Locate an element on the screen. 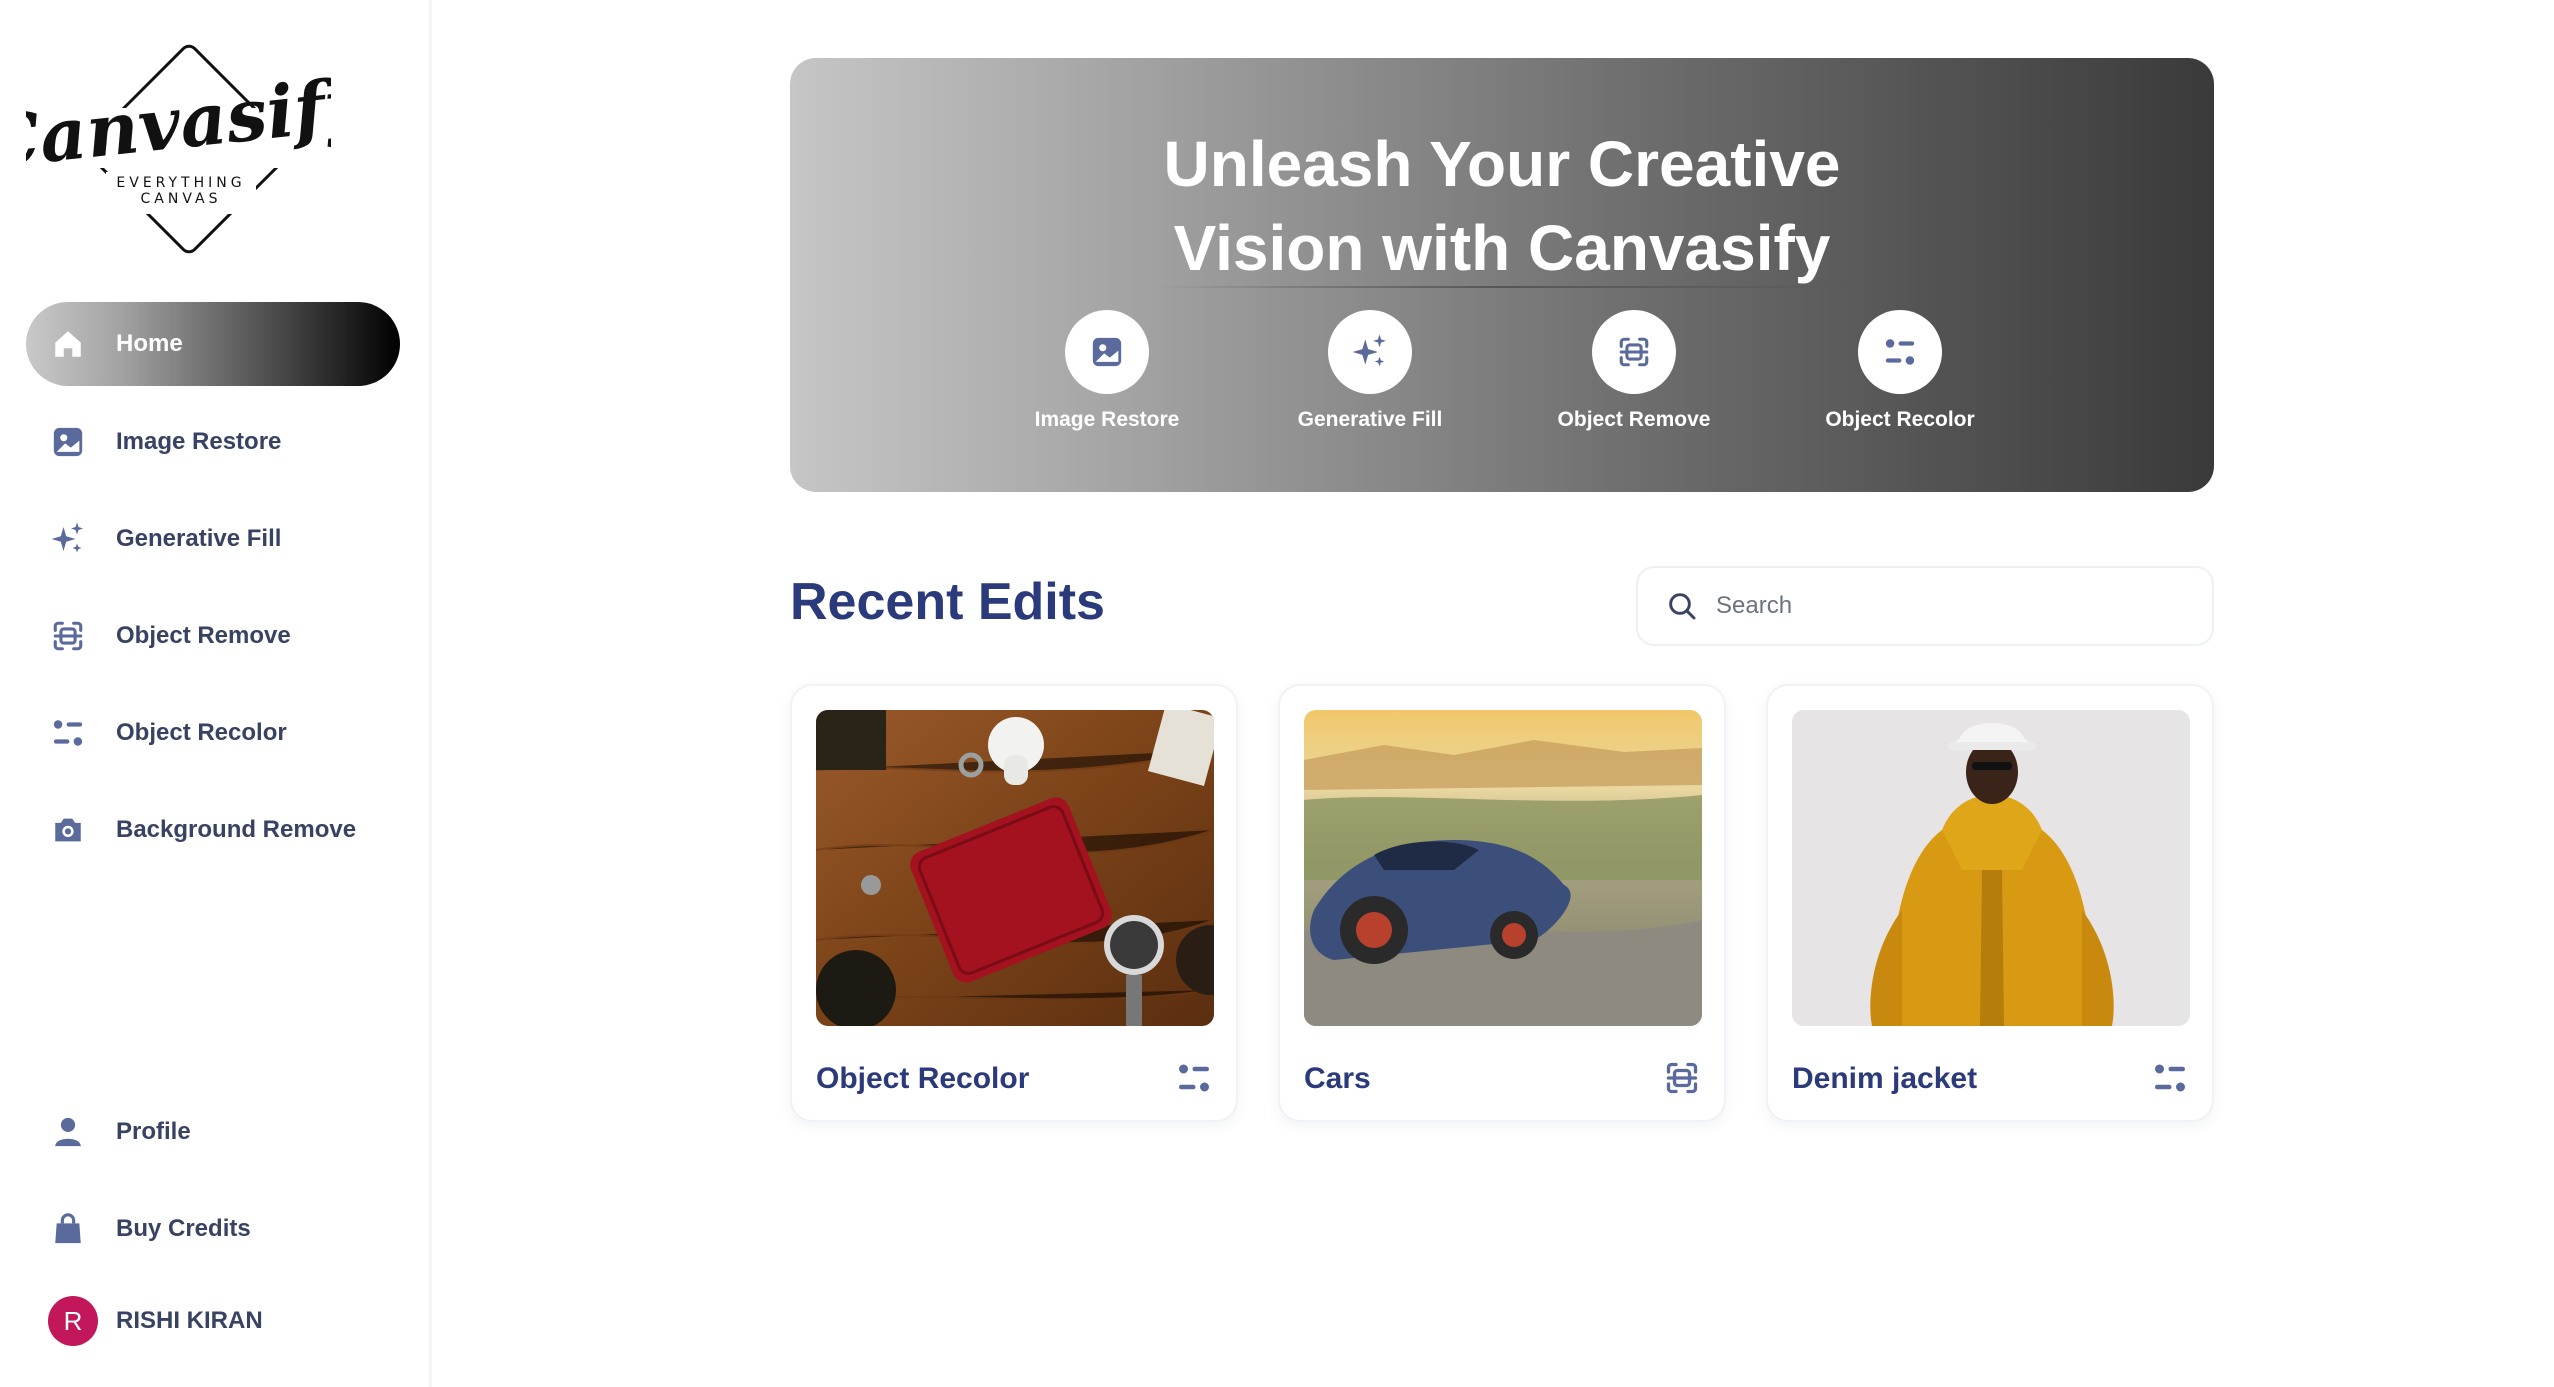  recent-edit-card: Denim jacket is located at coordinates (1990, 903).